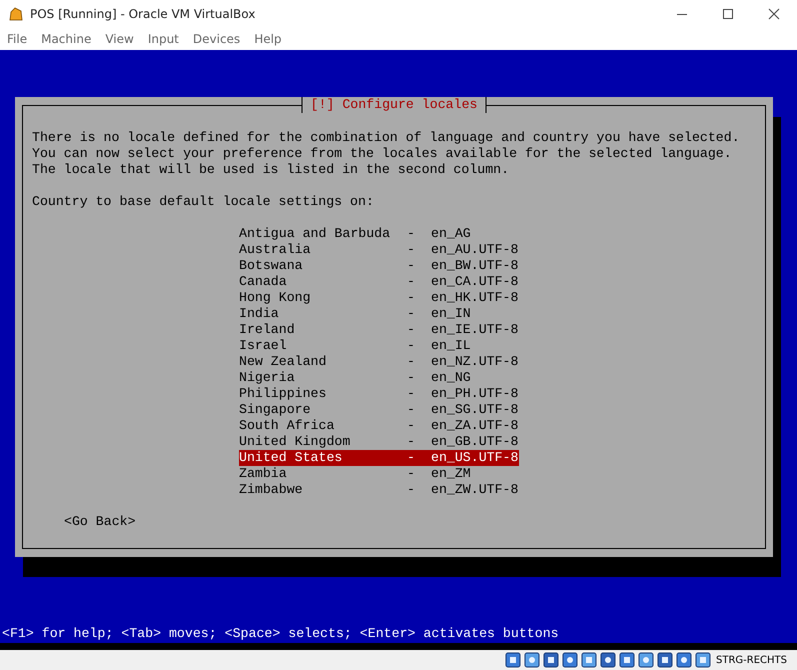 The width and height of the screenshot is (797, 670). Describe the element at coordinates (379, 490) in the screenshot. I see `locale-option: Zimbabwe - en_ZW.UTF-8` at that location.